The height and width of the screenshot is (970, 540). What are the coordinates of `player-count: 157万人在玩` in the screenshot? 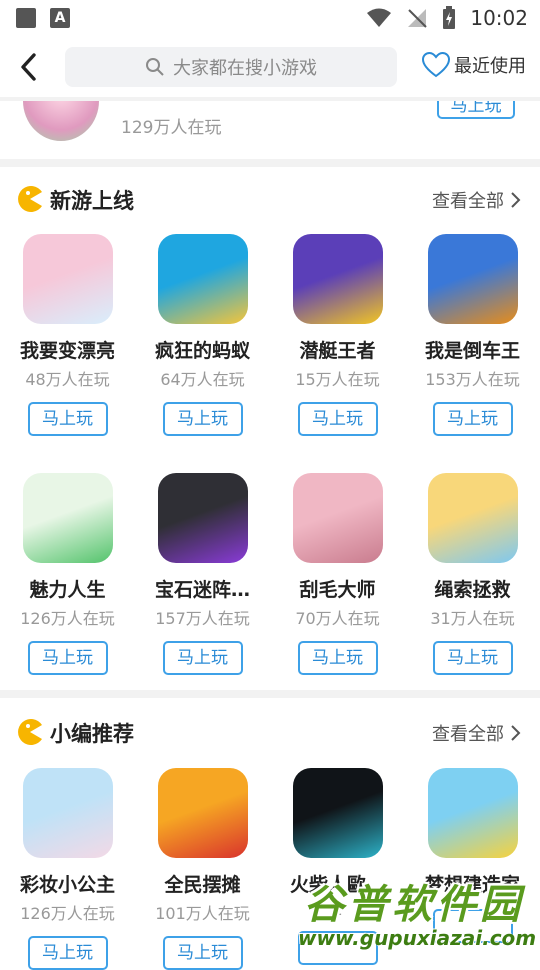 It's located at (202, 618).